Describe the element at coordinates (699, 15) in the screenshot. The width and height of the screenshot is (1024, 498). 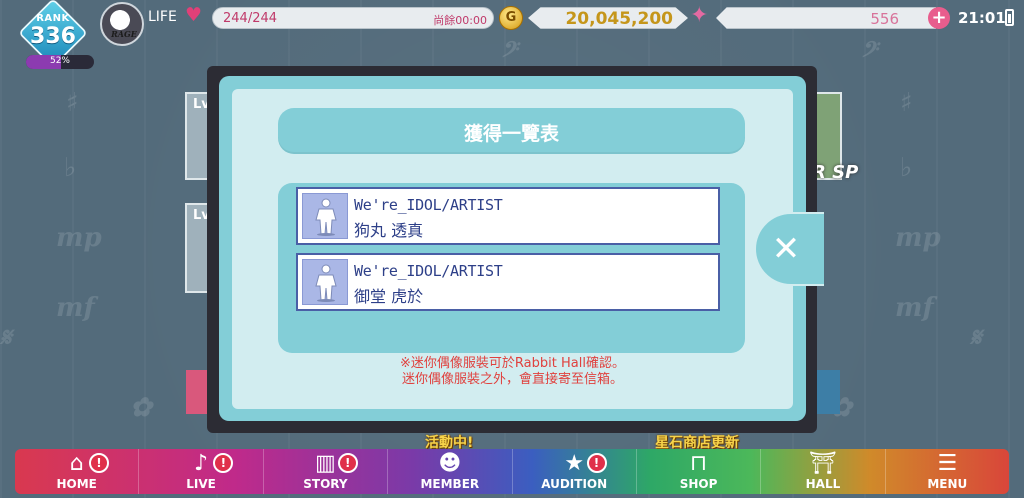
I see `star-icon: ✦` at that location.